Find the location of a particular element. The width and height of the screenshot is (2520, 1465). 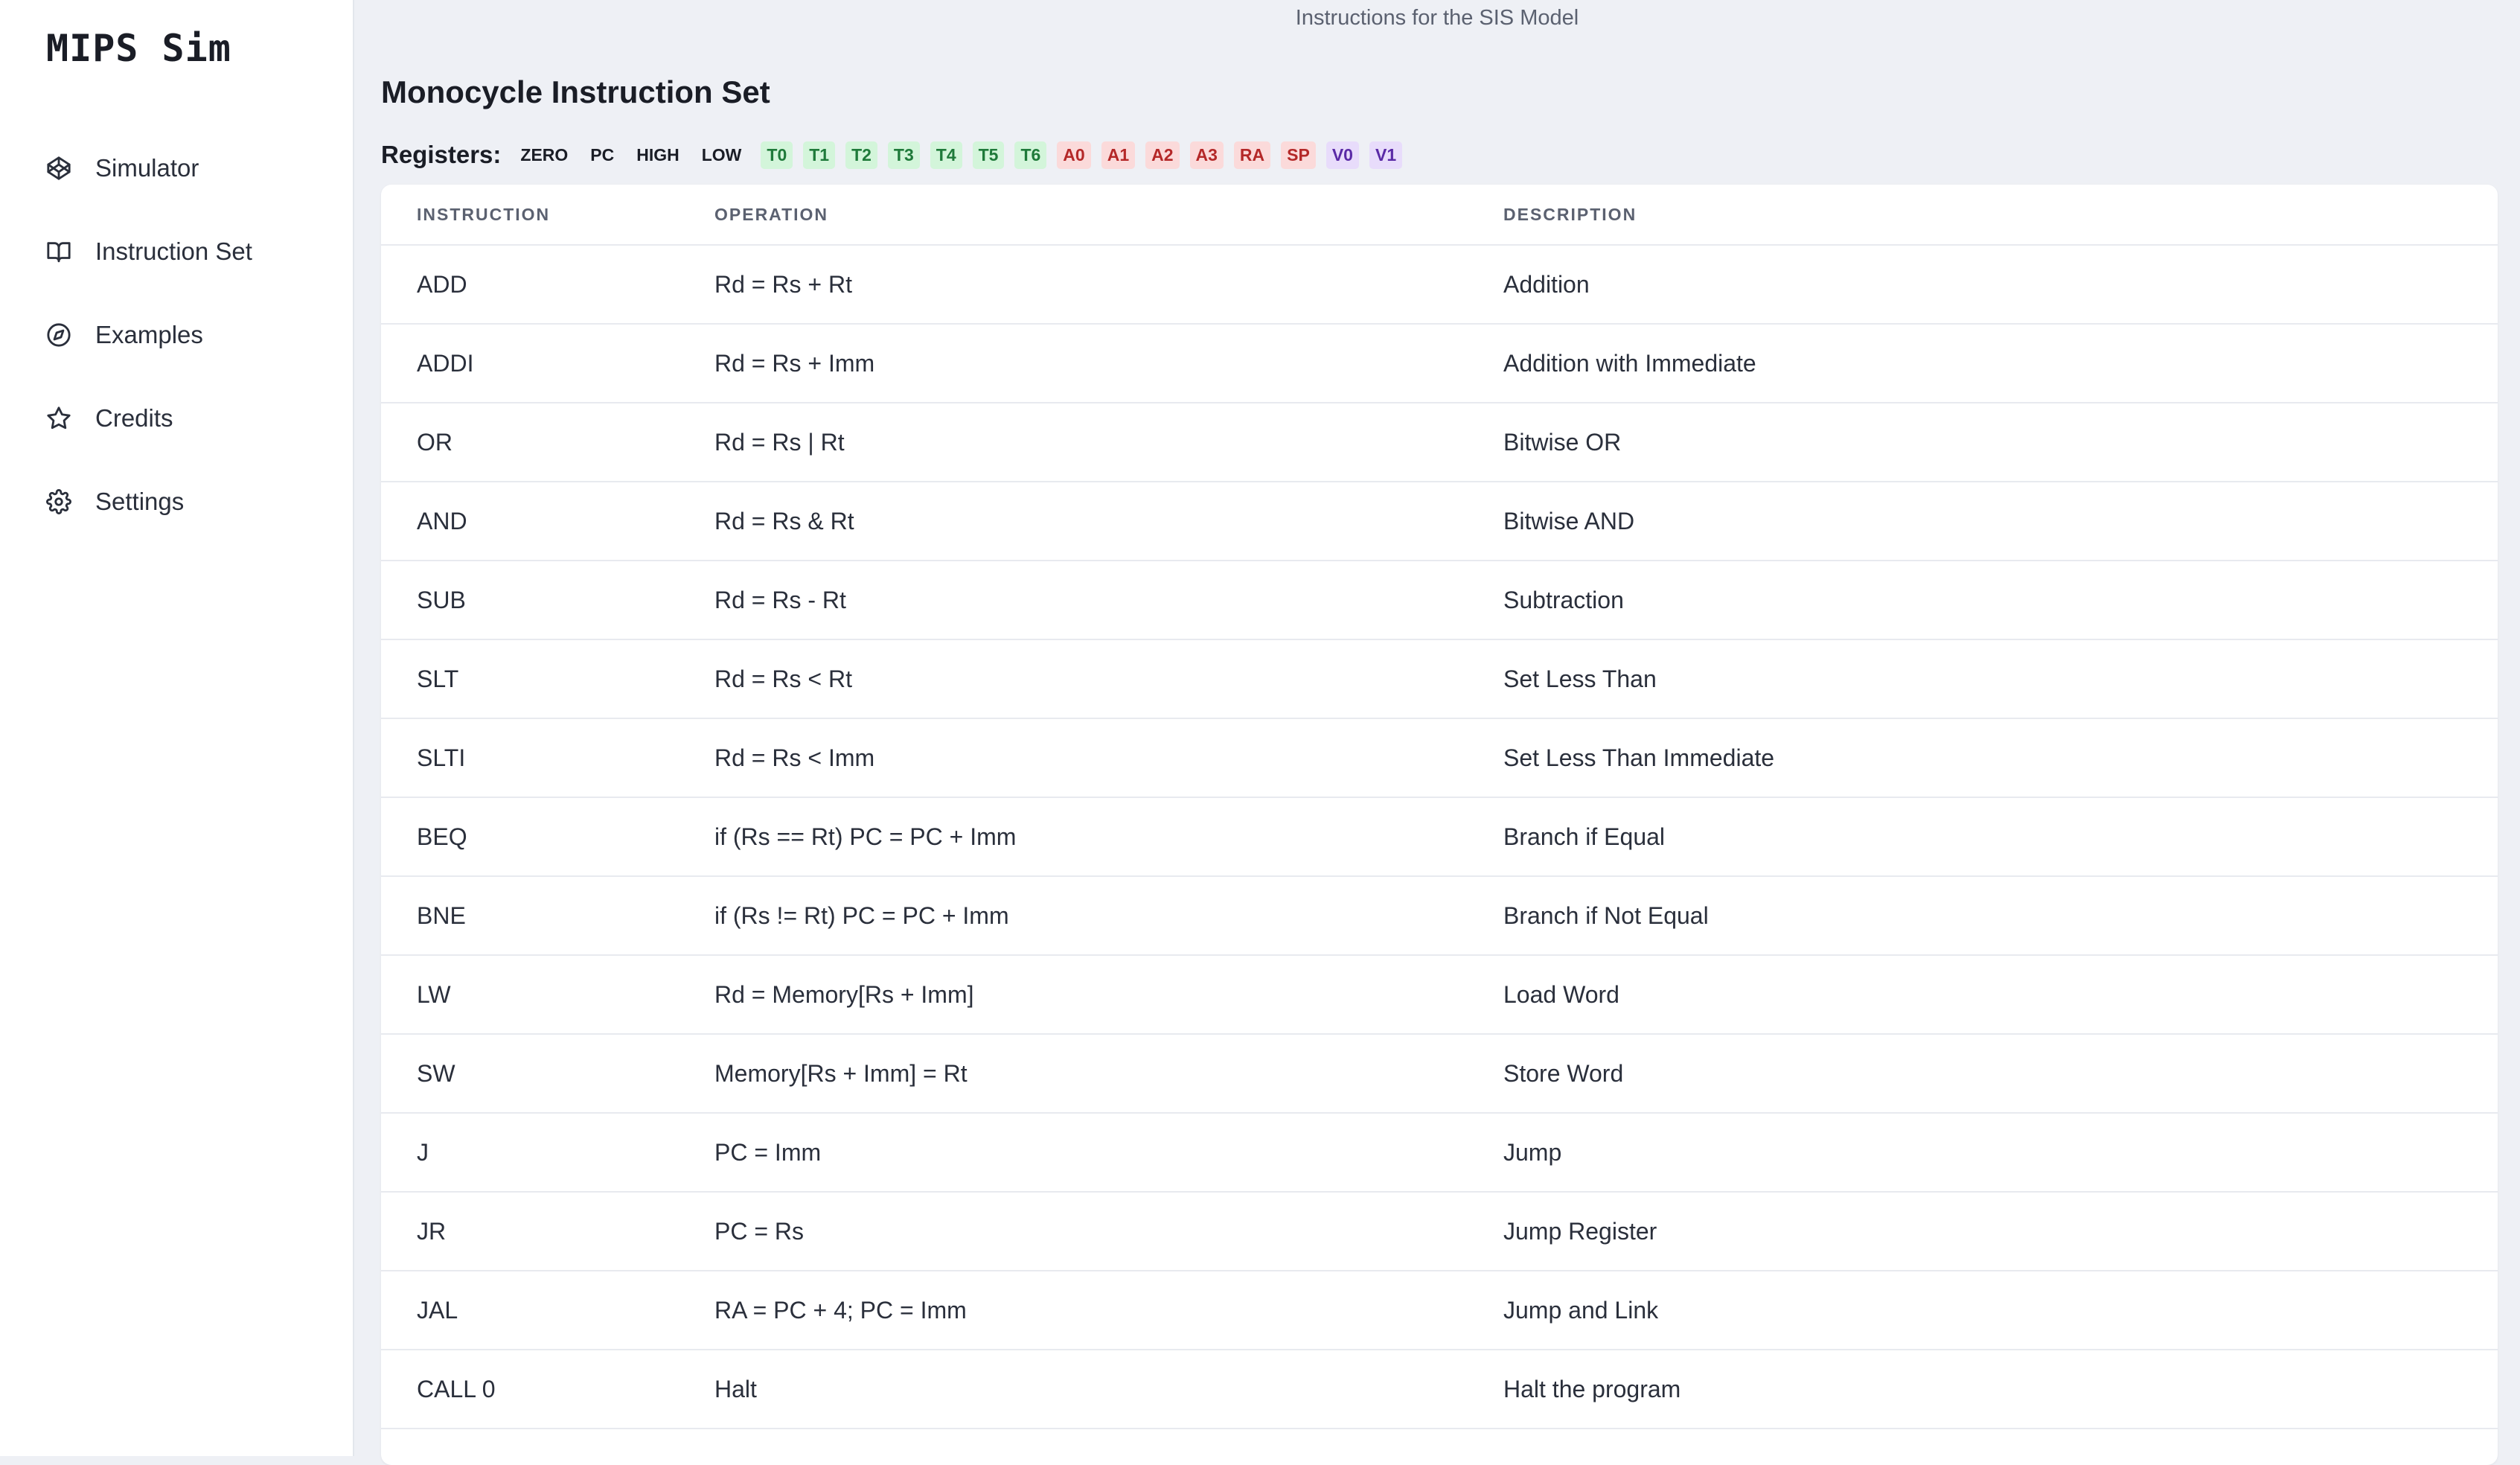

cell-operation: Halt is located at coordinates (1108, 1389).